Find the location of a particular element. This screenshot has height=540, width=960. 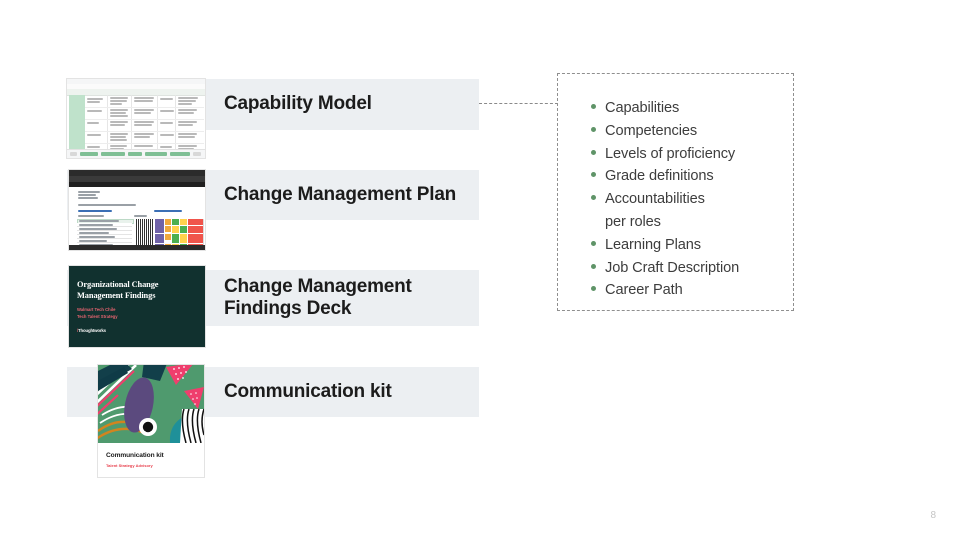

row-title-capability-model: Capability Model is located at coordinates (298, 104).